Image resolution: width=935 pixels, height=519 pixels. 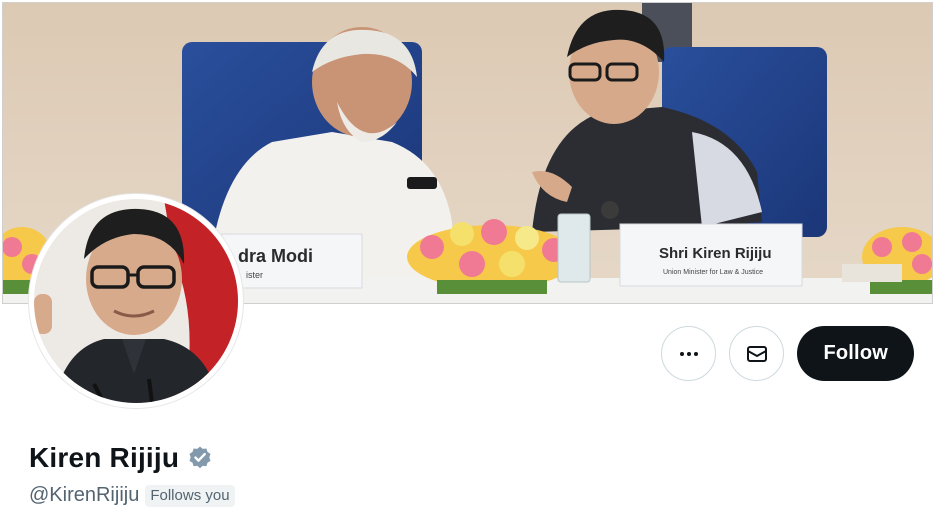 I want to click on nameplate-left-subtext: ister, so click(x=254, y=275).